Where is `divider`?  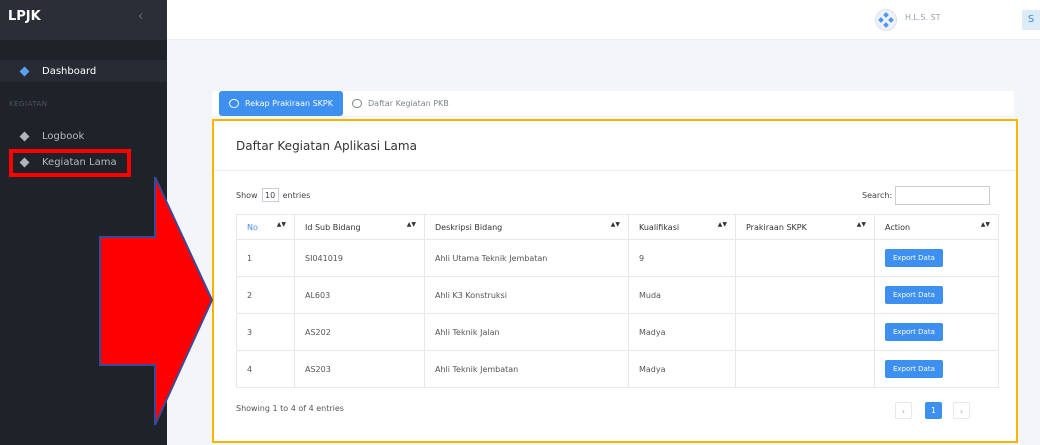
divider is located at coordinates (615, 170).